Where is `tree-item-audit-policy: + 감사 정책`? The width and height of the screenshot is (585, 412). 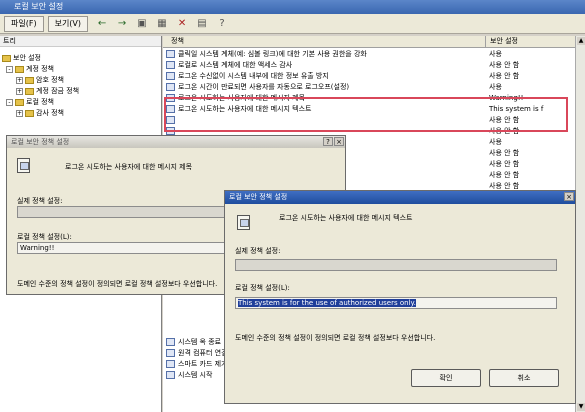 tree-item-audit-policy: + 감사 정책 is located at coordinates (80, 113).